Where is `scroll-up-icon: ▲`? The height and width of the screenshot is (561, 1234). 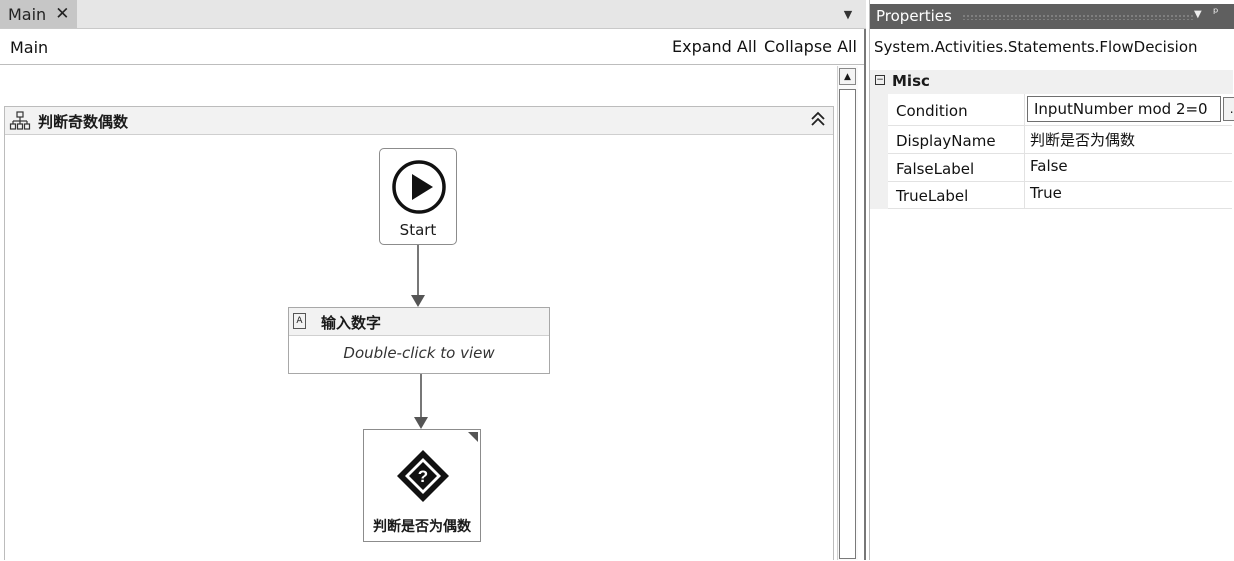
scroll-up-icon: ▲ is located at coordinates (847, 76).